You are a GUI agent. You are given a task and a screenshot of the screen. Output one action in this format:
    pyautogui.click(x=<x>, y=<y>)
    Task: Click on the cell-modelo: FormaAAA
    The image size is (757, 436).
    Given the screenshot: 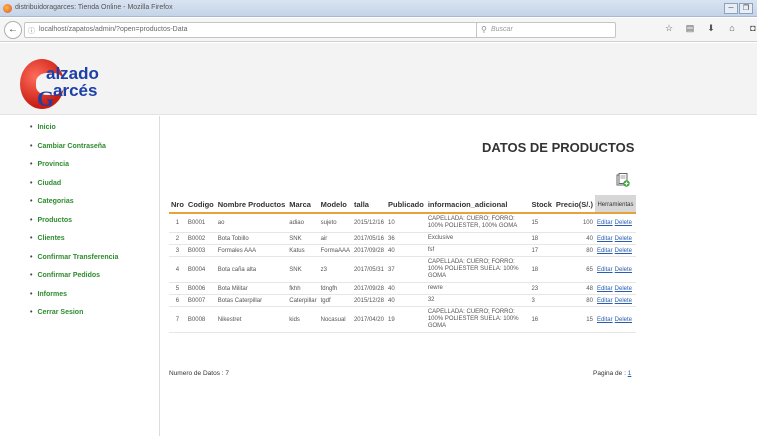 What is the action you would take?
    pyautogui.click(x=335, y=250)
    